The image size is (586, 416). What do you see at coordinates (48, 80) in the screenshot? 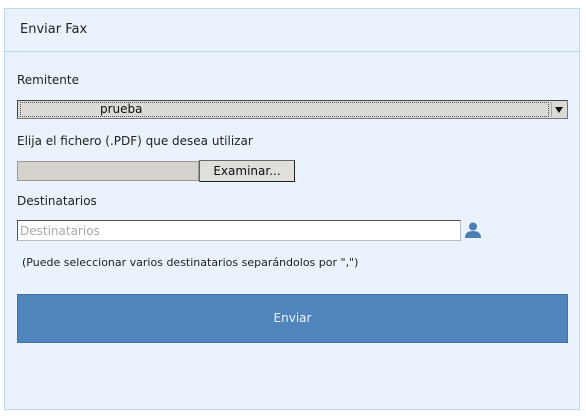
I see `sender-label: Remitente` at bounding box center [48, 80].